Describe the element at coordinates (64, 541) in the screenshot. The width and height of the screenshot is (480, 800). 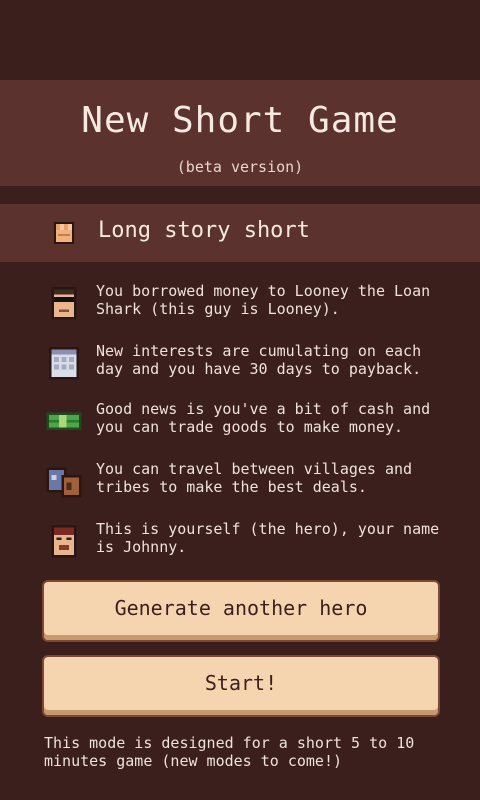
I see `hero-icon` at that location.